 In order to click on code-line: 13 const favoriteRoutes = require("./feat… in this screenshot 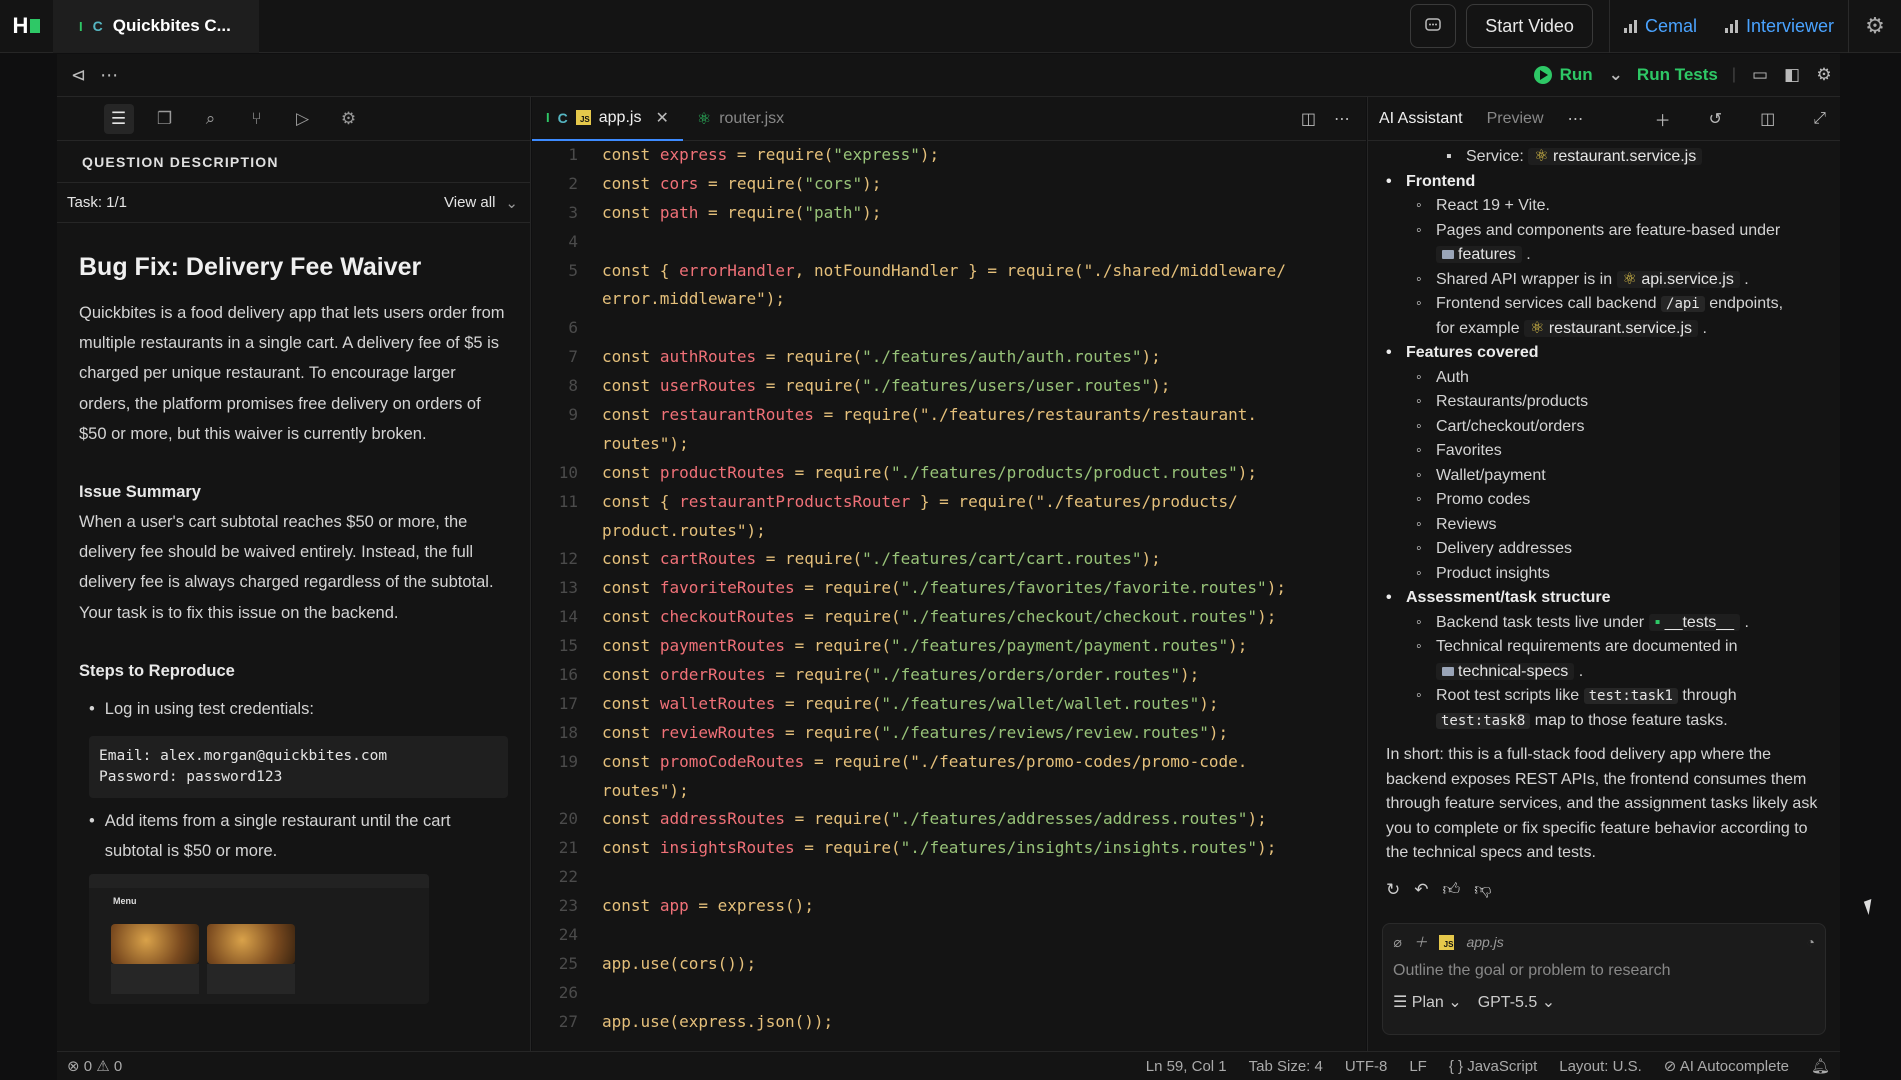, I will do `click(949, 588)`.